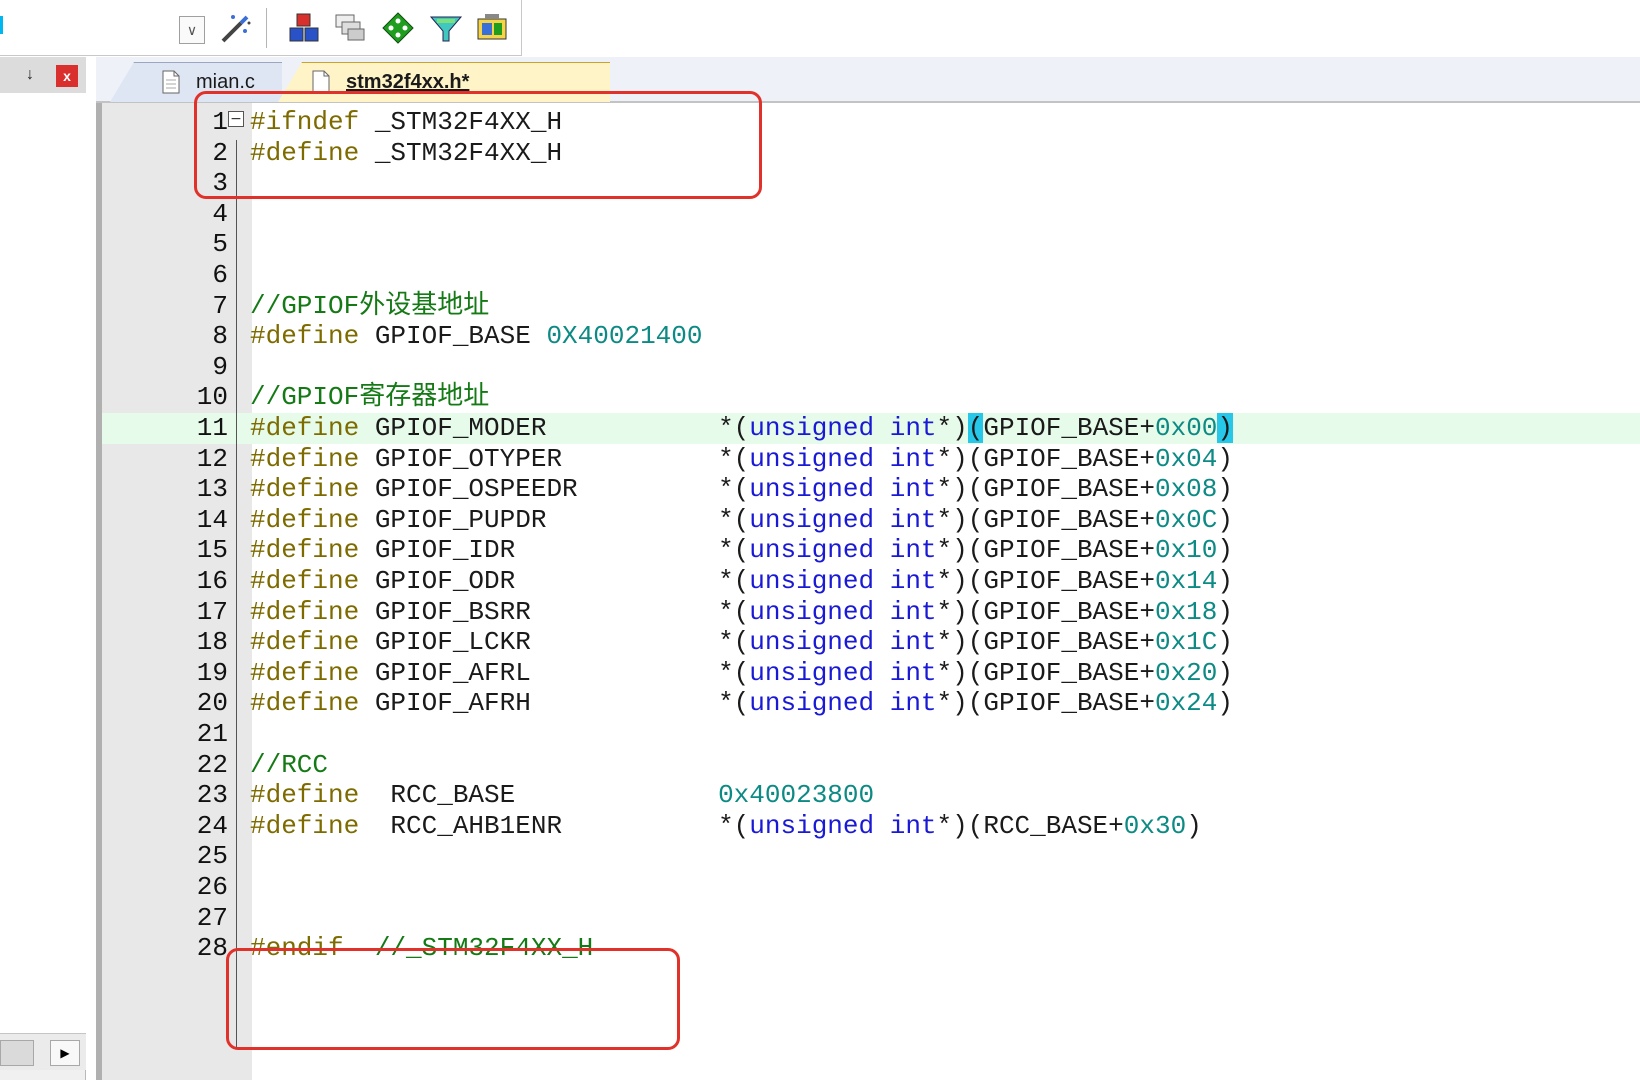 The height and width of the screenshot is (1080, 1640). I want to click on toolbar: ∨, so click(261, 28).